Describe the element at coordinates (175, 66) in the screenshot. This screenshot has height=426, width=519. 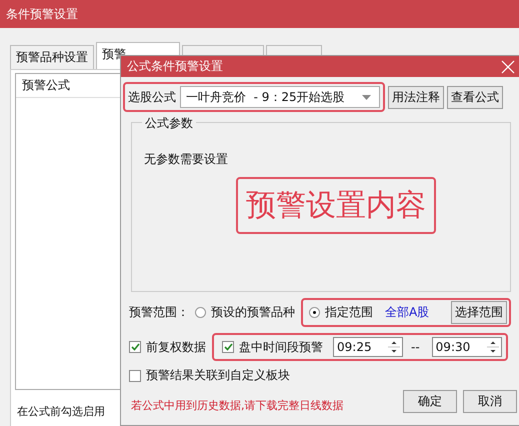
I see `dialog-title: 公式条件预警设置` at that location.